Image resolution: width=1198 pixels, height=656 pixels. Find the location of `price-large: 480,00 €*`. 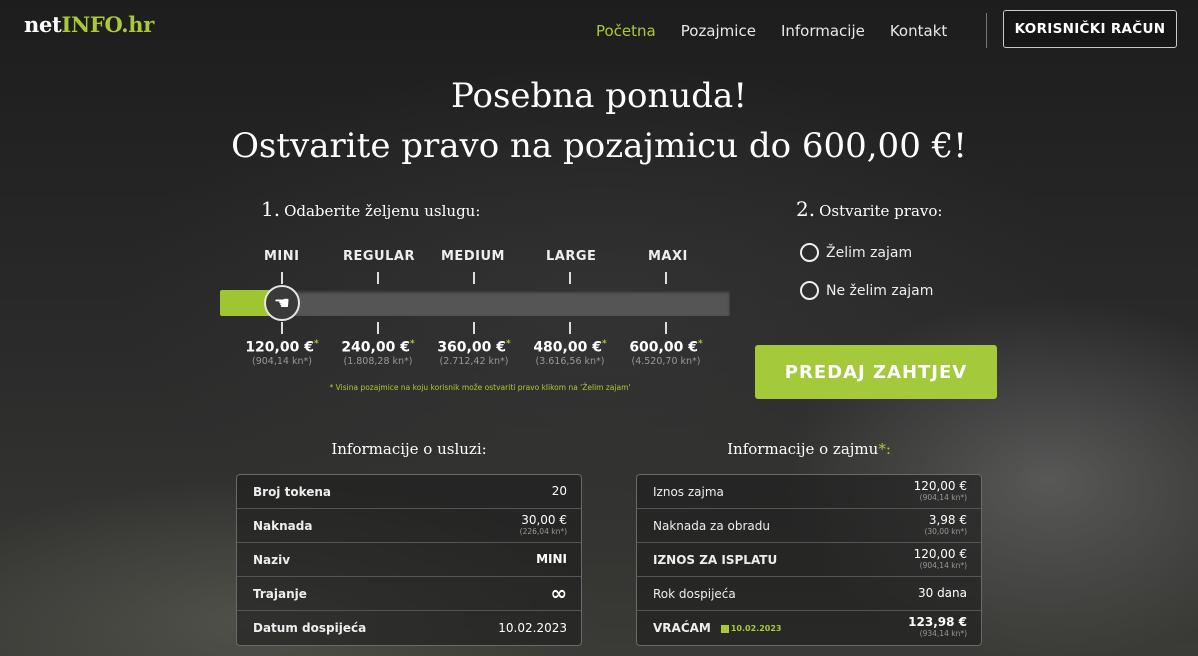

price-large: 480,00 €* is located at coordinates (570, 347).